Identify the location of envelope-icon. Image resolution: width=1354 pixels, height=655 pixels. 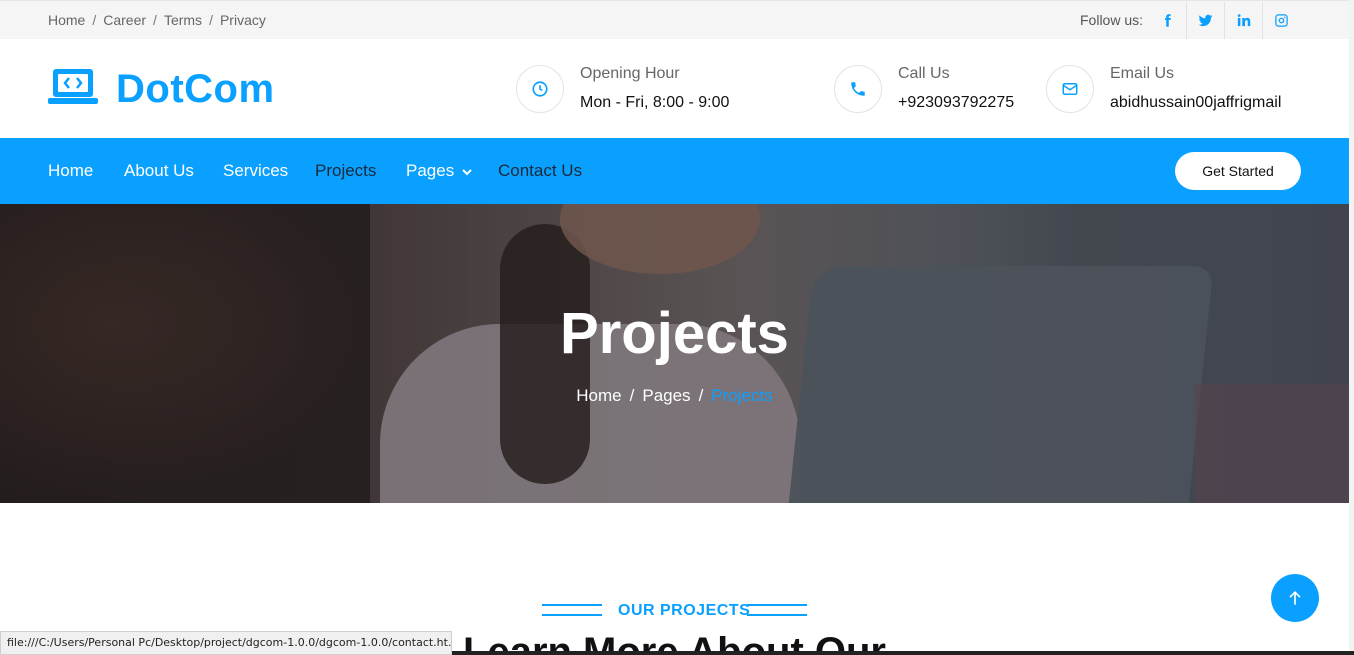
(1070, 89).